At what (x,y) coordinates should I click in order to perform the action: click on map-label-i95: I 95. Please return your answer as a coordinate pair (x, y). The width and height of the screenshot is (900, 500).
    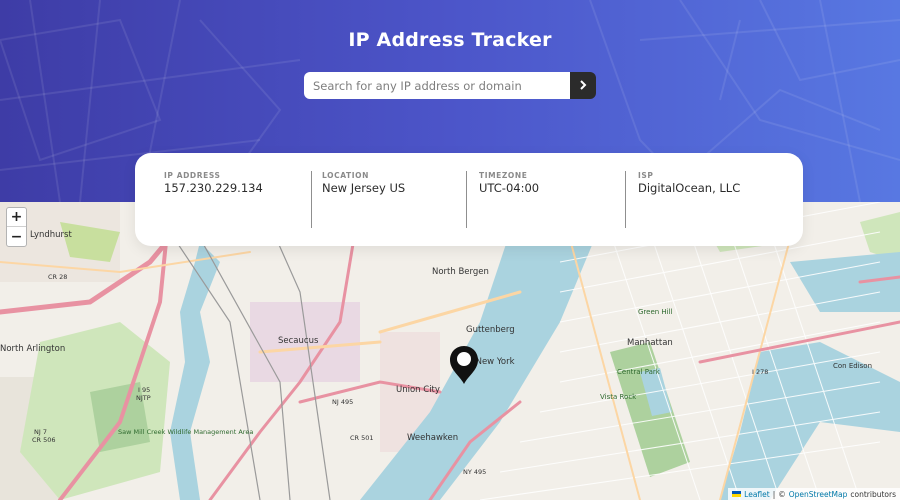
    Looking at the image, I should click on (144, 390).